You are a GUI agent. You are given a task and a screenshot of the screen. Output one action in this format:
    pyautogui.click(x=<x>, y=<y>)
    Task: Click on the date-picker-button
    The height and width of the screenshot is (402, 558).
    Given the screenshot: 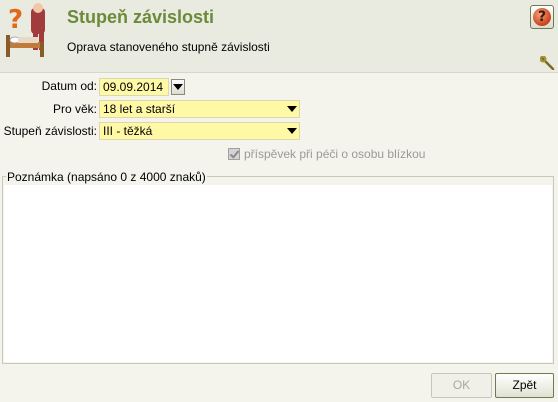 What is the action you would take?
    pyautogui.click(x=178, y=87)
    